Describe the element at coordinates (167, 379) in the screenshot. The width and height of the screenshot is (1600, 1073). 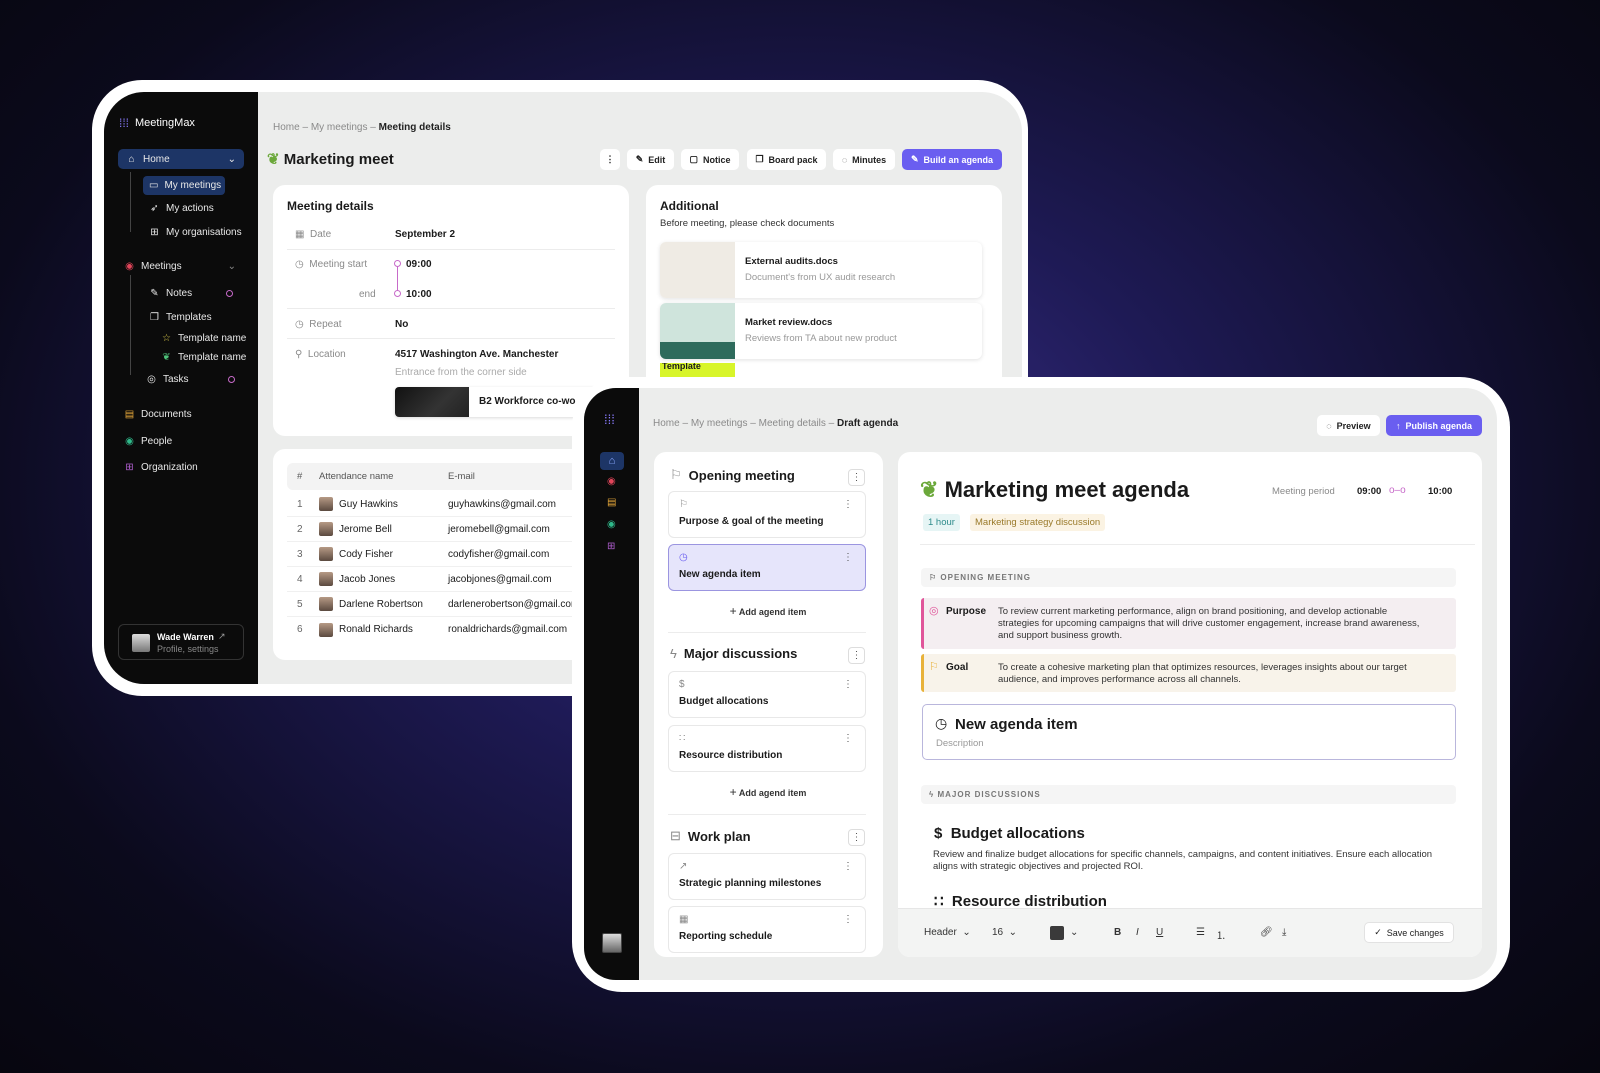
I see `sidebar-item-tasks: ◎ Tasks` at that location.